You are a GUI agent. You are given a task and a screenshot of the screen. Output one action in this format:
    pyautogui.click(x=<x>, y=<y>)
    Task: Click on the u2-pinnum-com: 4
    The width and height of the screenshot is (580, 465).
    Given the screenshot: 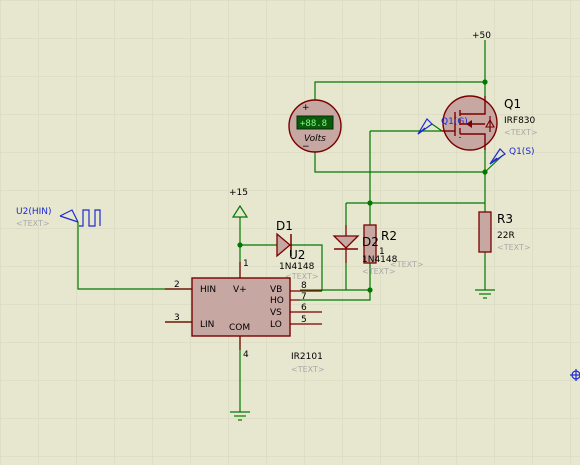 What is the action you would take?
    pyautogui.click(x=246, y=355)
    